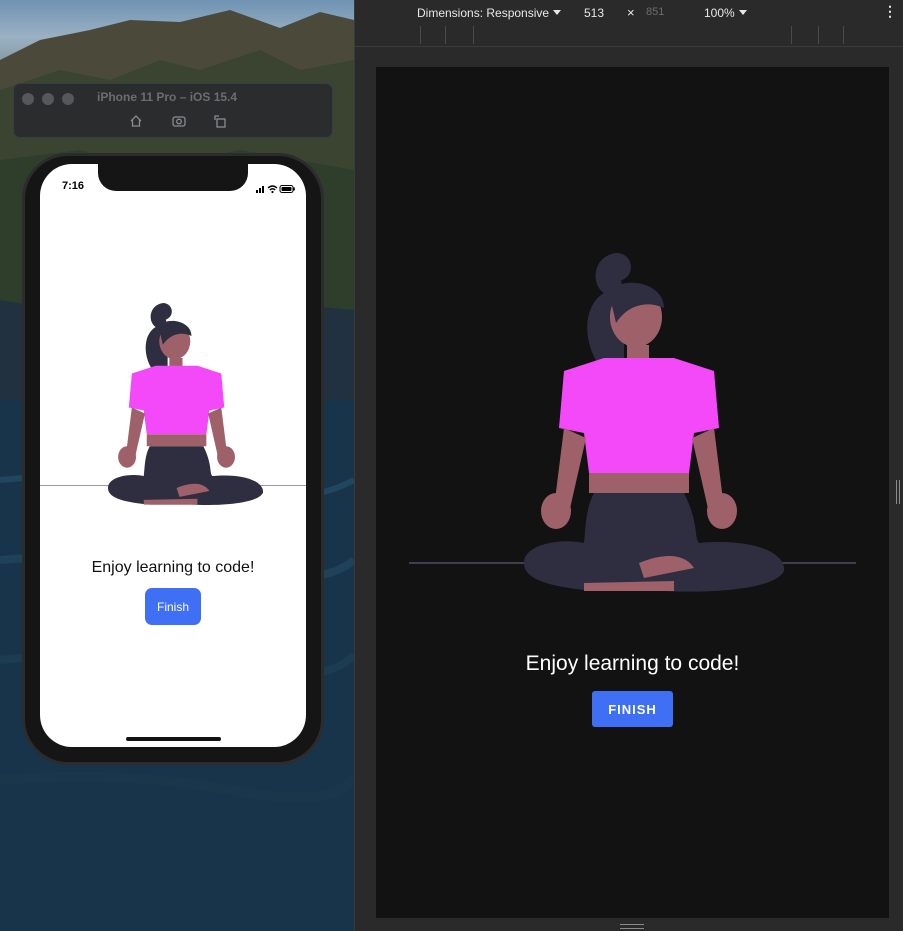  Describe the element at coordinates (173, 110) in the screenshot. I see `simulator-titlebar: iPhone 11 Pro – iOS 15.4` at that location.